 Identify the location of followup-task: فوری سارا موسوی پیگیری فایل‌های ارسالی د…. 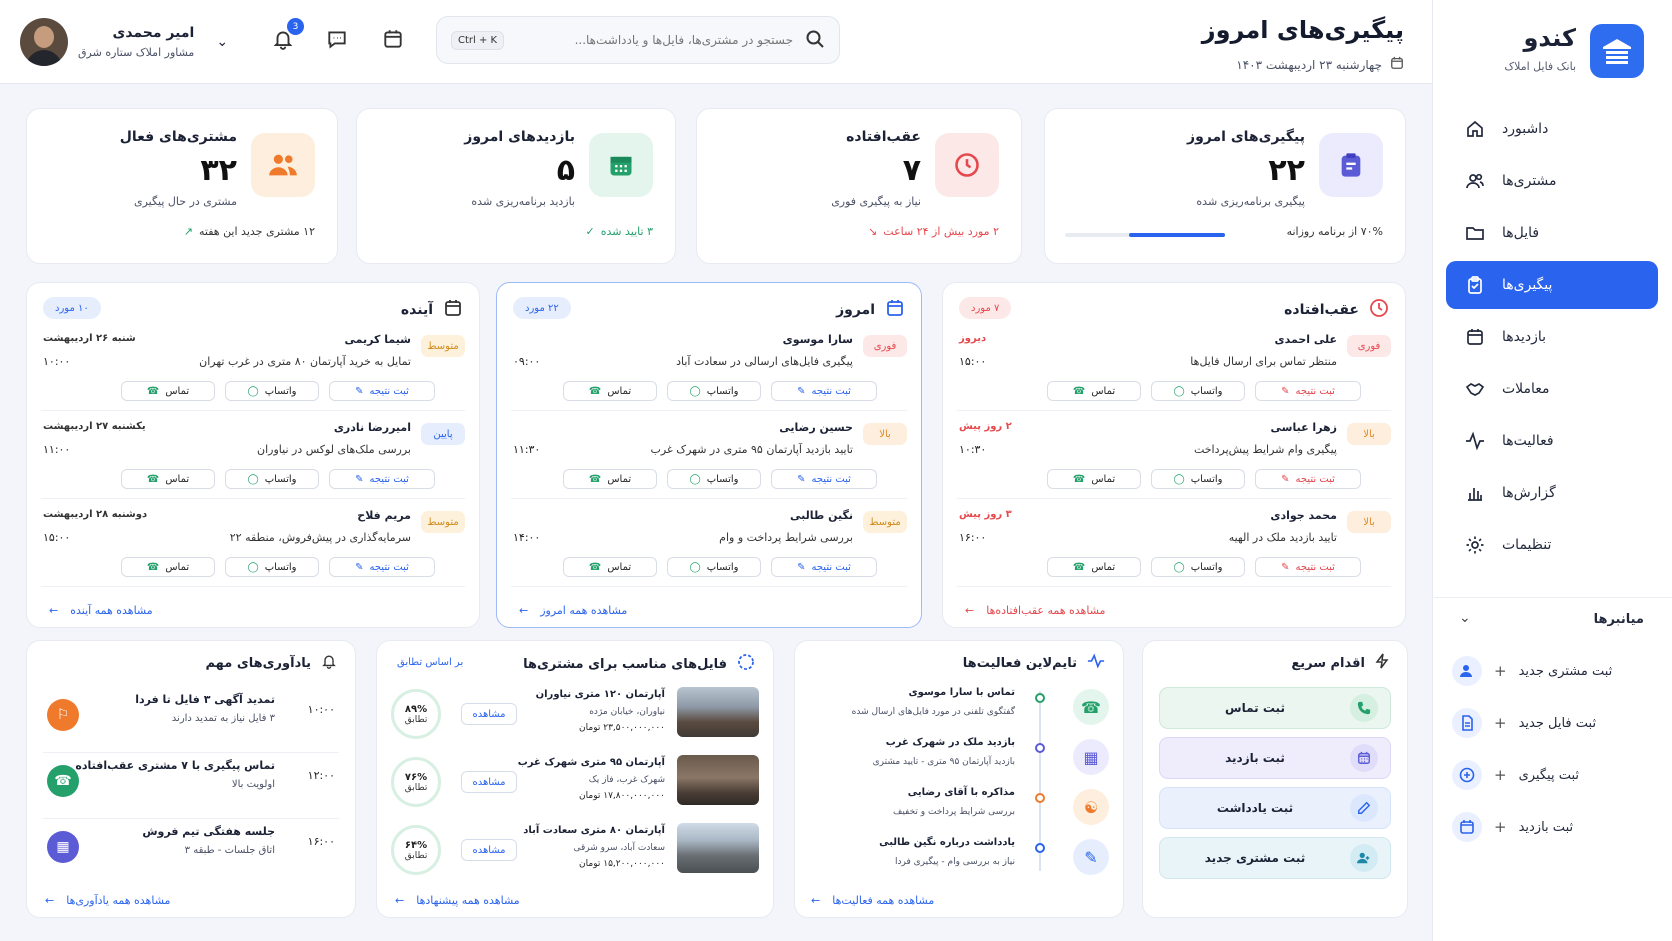
(709, 369).